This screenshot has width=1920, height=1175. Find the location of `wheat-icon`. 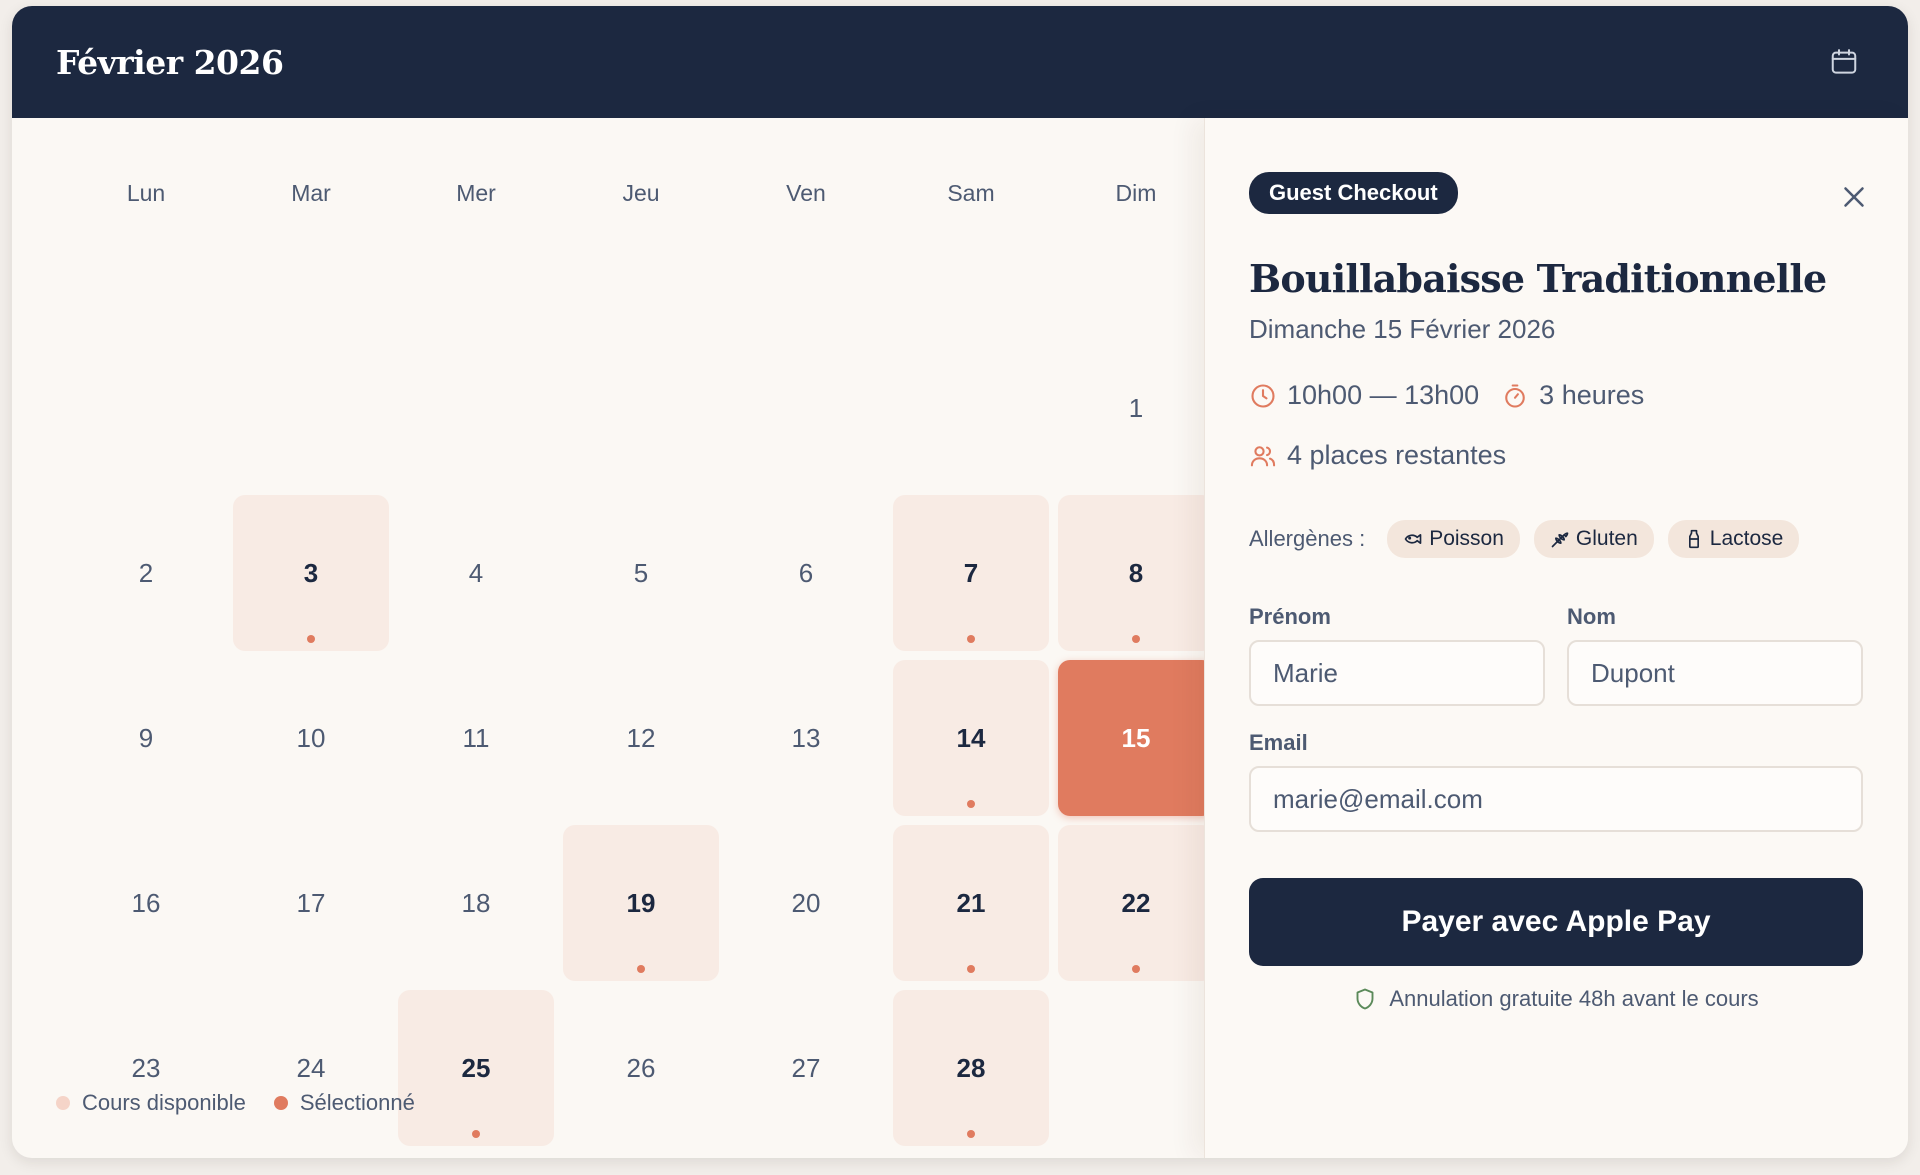

wheat-icon is located at coordinates (1560, 540).